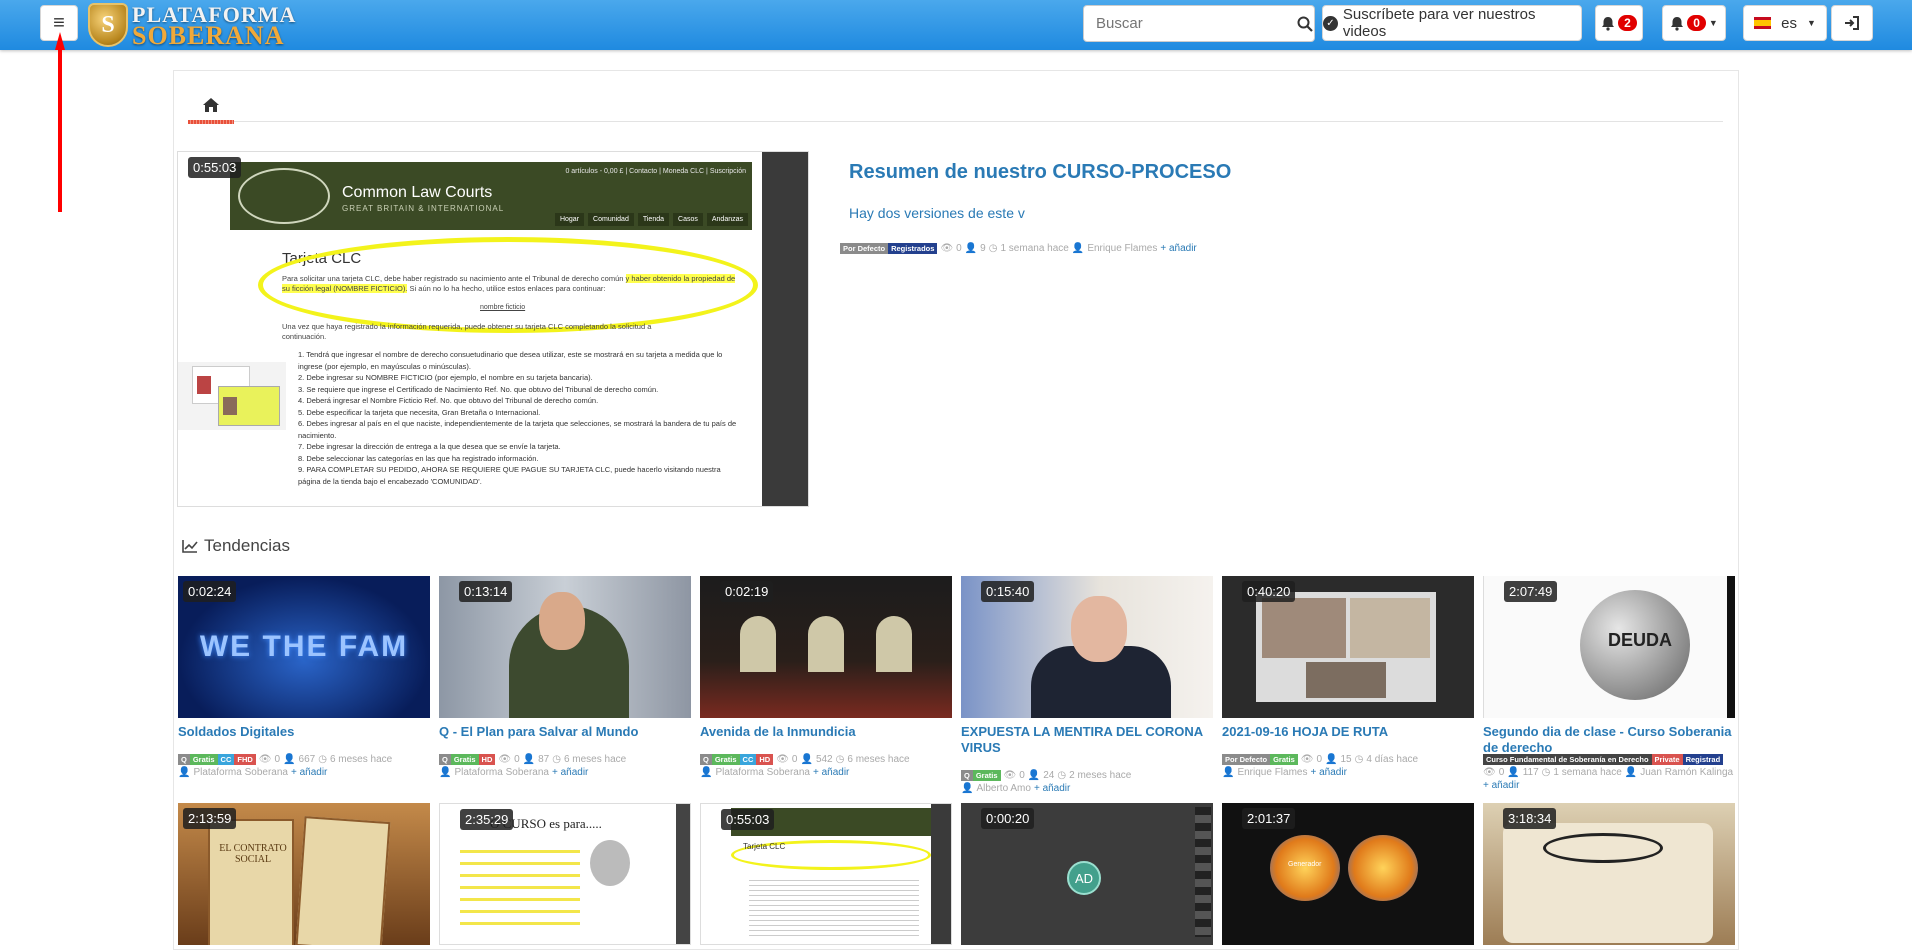 The height and width of the screenshot is (950, 1912). Describe the element at coordinates (1087, 740) in the screenshot. I see `video-title: EXPUESTA LA MENTIRA DEL CORONA VIRUS` at that location.